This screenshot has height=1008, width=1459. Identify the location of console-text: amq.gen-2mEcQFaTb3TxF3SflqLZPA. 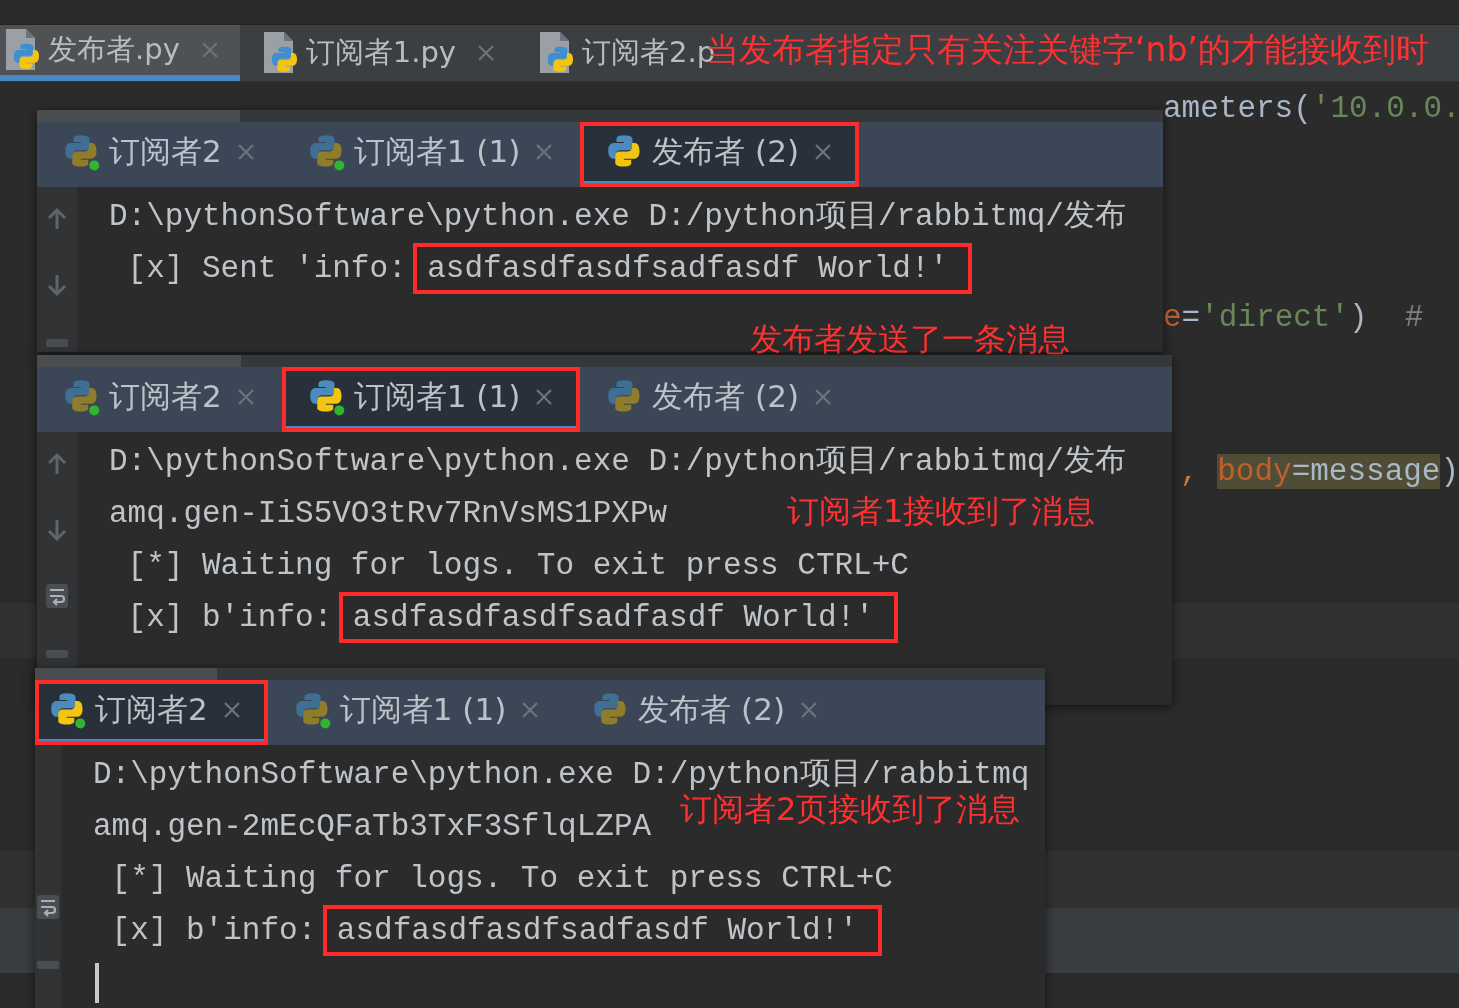
(372, 826).